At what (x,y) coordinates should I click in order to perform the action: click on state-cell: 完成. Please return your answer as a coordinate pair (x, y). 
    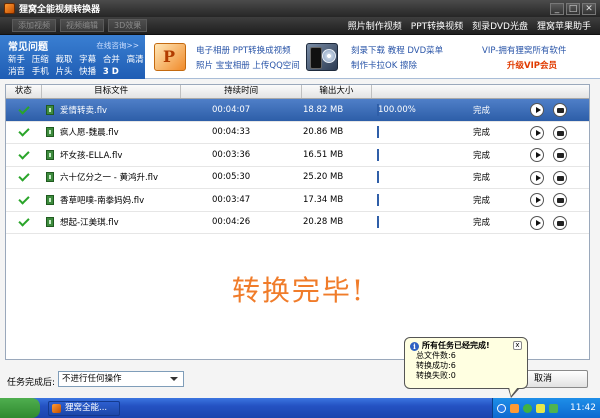
    Looking at the image, I should click on (482, 178).